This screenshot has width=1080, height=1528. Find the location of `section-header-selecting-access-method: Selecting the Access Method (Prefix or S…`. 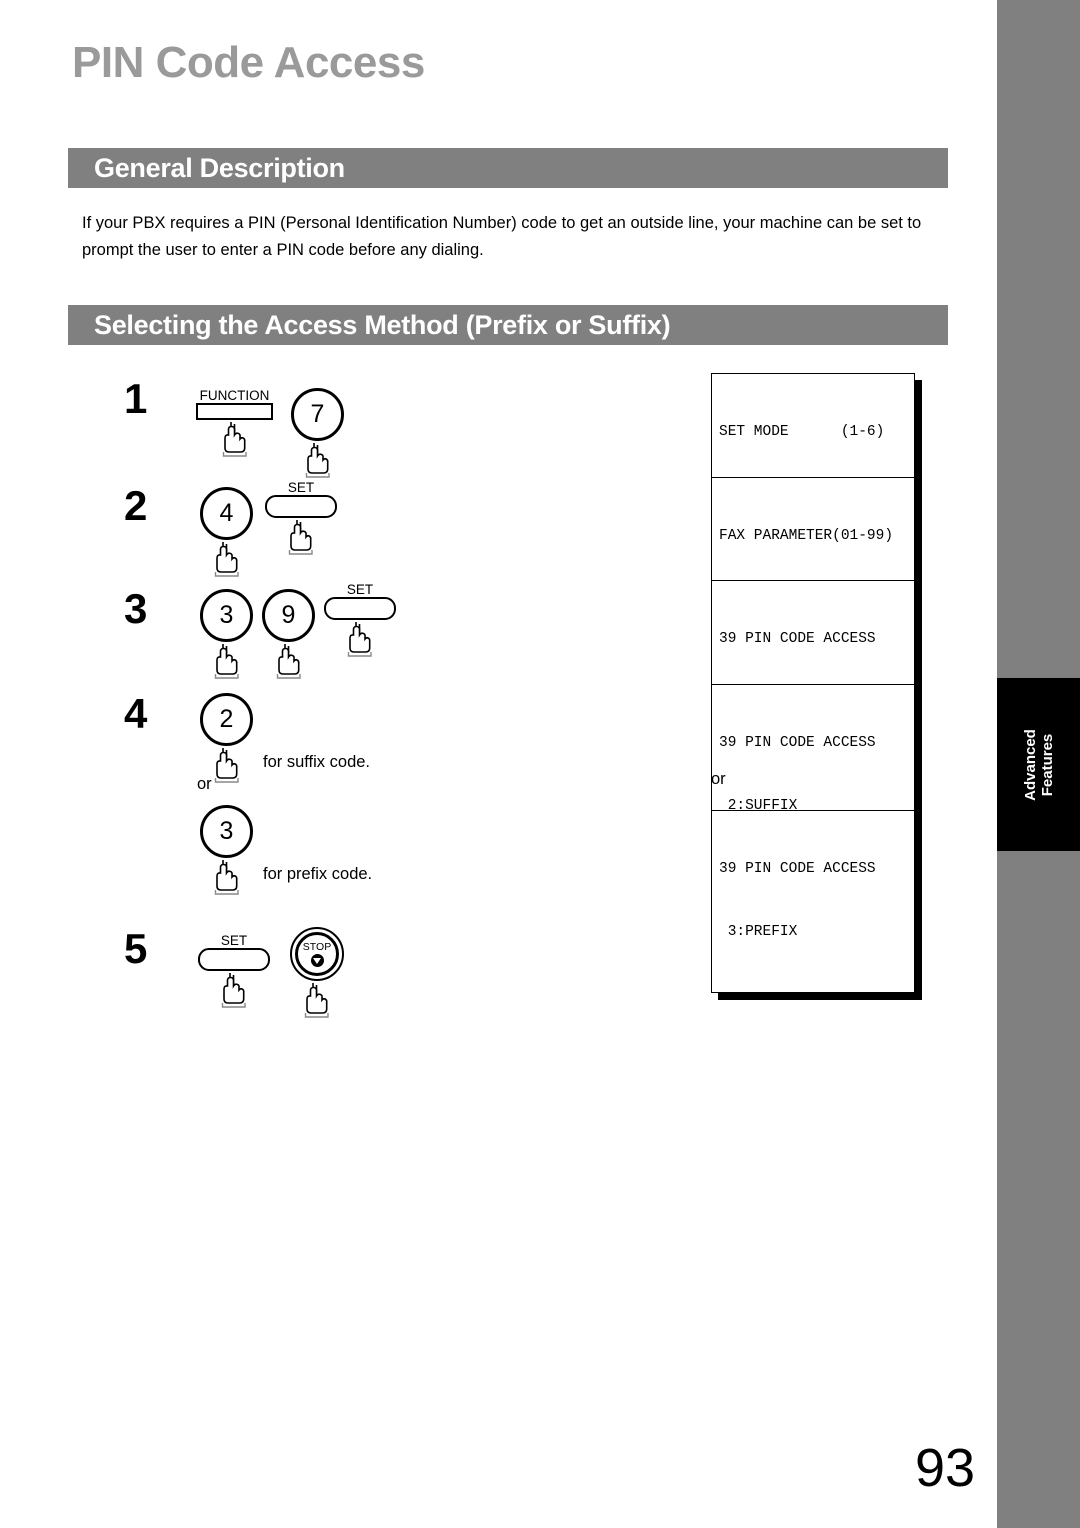

section-header-selecting-access-method: Selecting the Access Method (Prefix or S… is located at coordinates (508, 325).